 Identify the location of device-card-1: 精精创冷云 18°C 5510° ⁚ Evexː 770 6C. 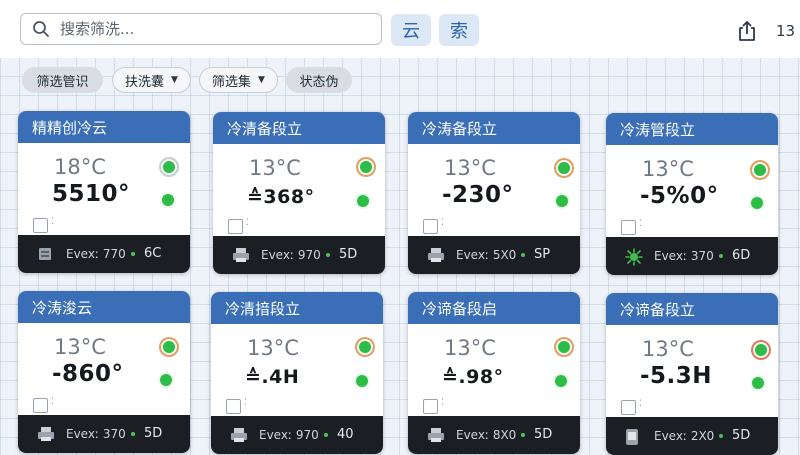
(104, 192).